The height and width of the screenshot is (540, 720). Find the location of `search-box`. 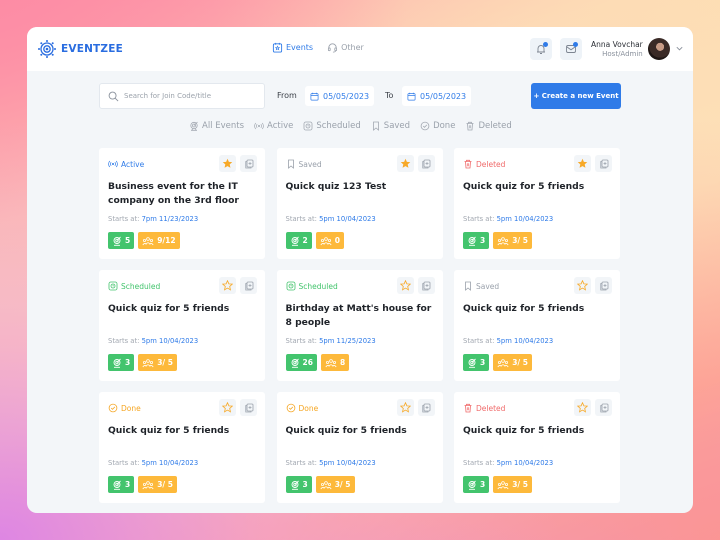

search-box is located at coordinates (182, 96).